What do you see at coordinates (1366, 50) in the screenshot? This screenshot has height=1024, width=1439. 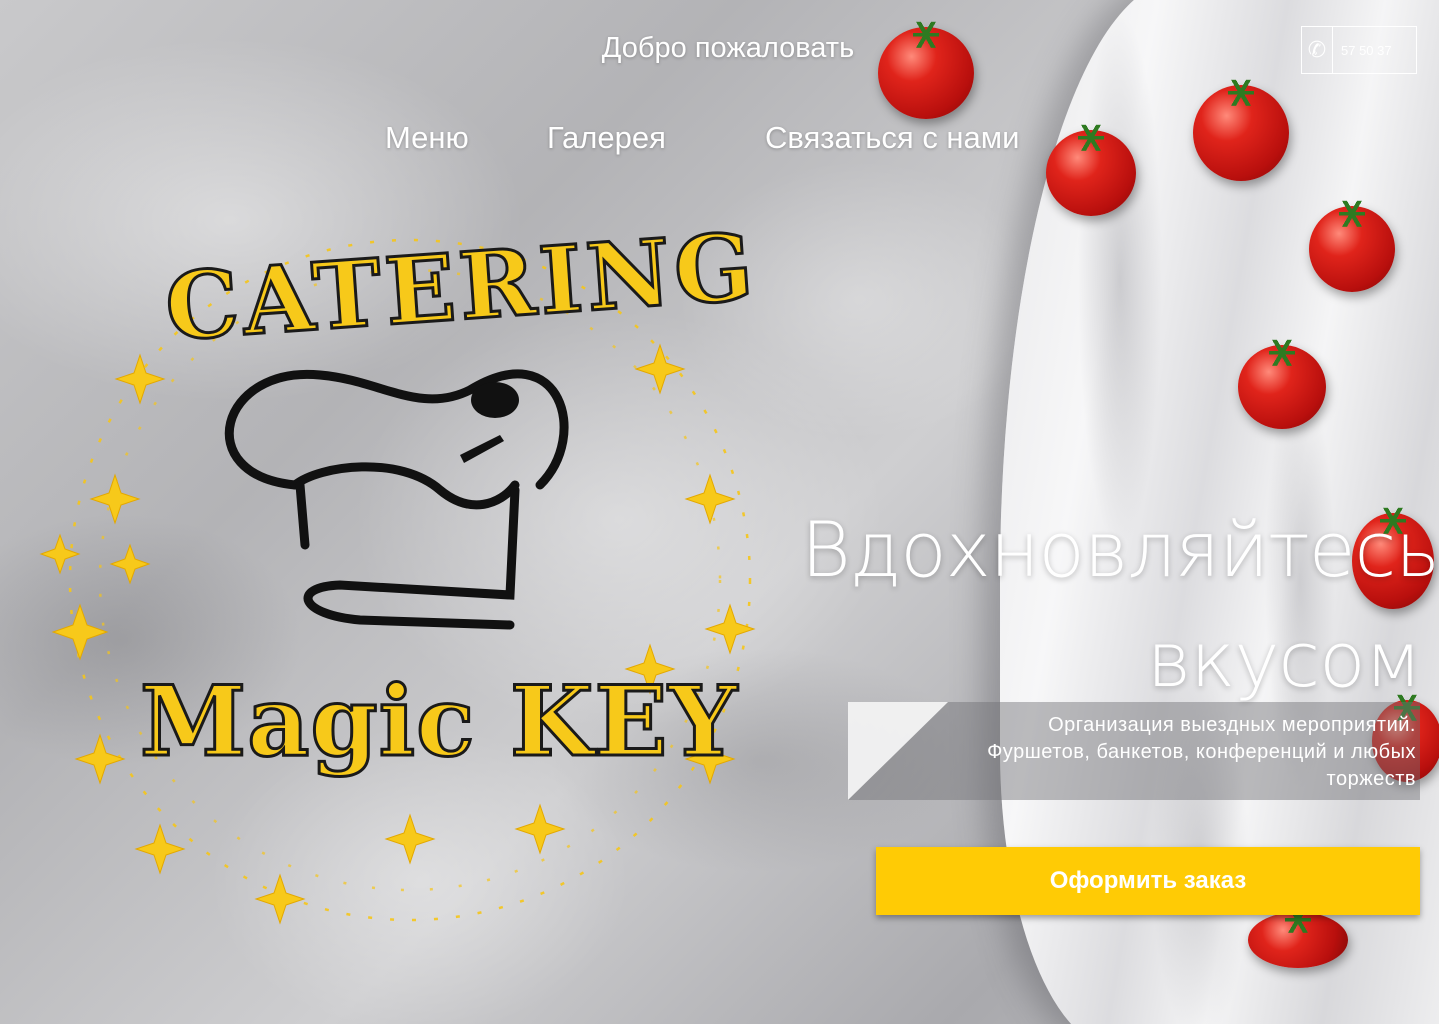 I see `phone-number: 57 50 37` at bounding box center [1366, 50].